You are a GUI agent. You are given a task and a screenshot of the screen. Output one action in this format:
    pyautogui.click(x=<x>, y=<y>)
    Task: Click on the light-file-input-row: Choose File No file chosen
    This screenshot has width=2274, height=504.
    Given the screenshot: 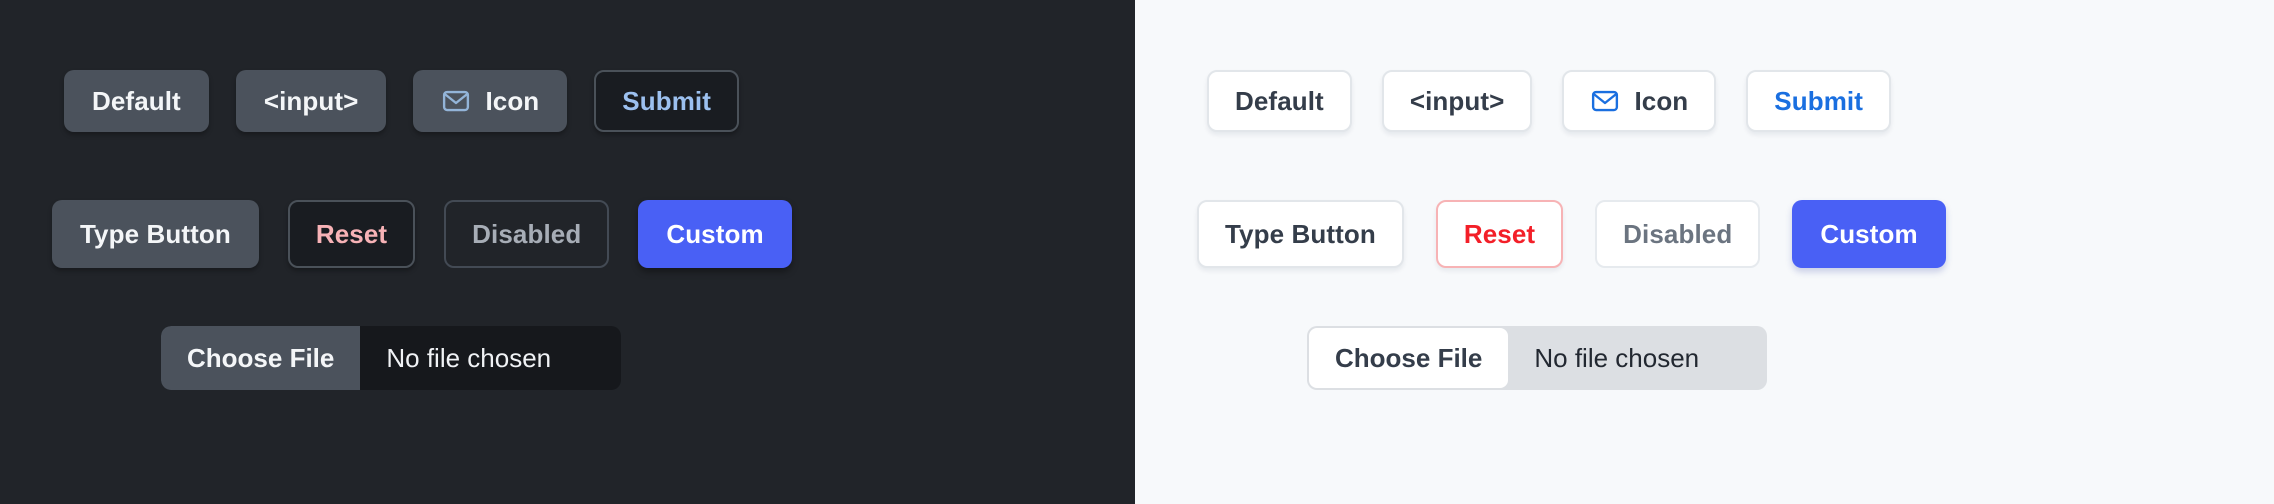 What is the action you would take?
    pyautogui.click(x=1537, y=358)
    